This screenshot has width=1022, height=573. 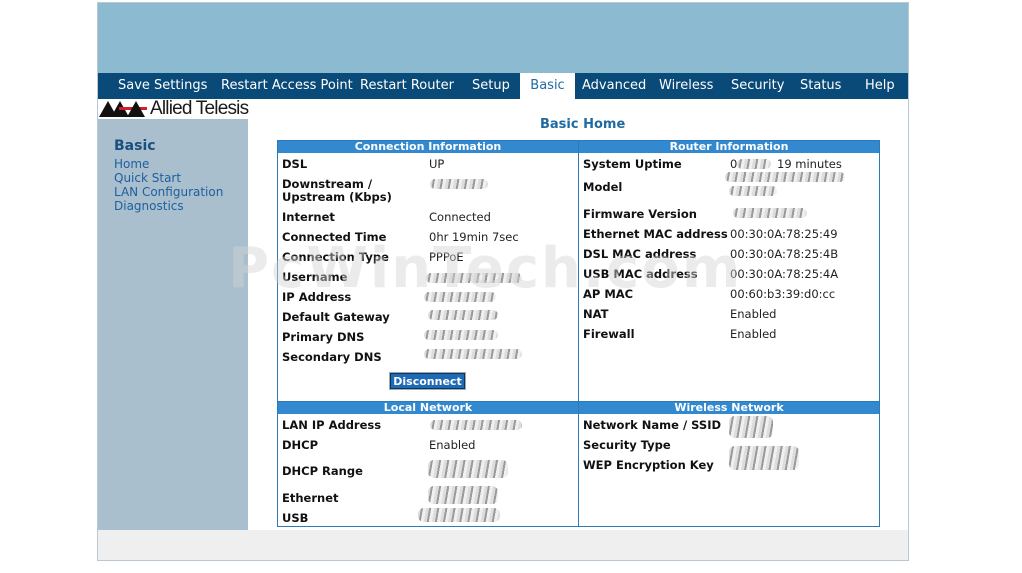 What do you see at coordinates (131, 164) in the screenshot?
I see `sidebar-link-home: Home` at bounding box center [131, 164].